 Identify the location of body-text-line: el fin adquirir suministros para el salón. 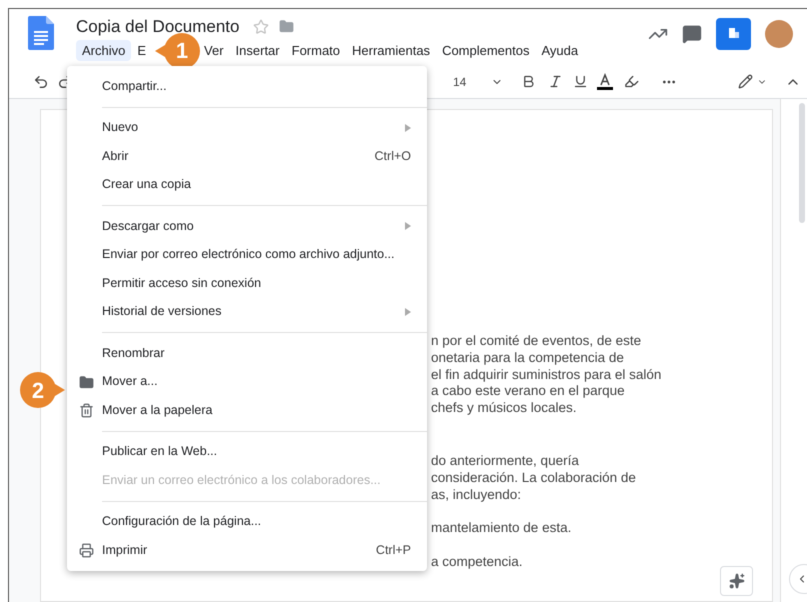
(546, 375).